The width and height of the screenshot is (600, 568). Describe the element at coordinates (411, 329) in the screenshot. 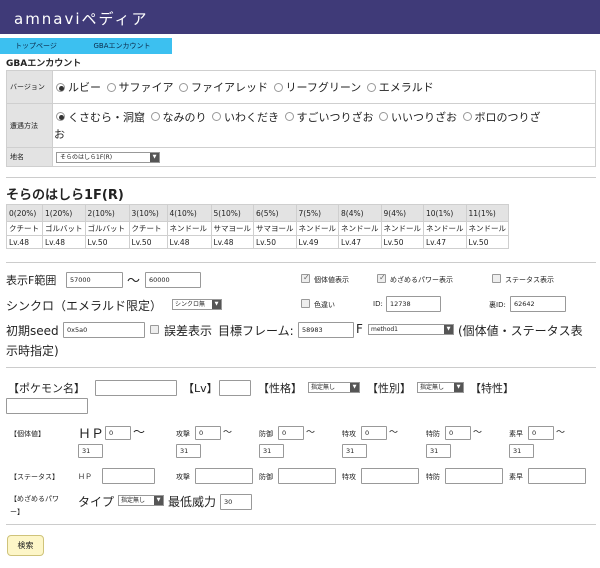

I see `method-select: method1 ▼` at that location.